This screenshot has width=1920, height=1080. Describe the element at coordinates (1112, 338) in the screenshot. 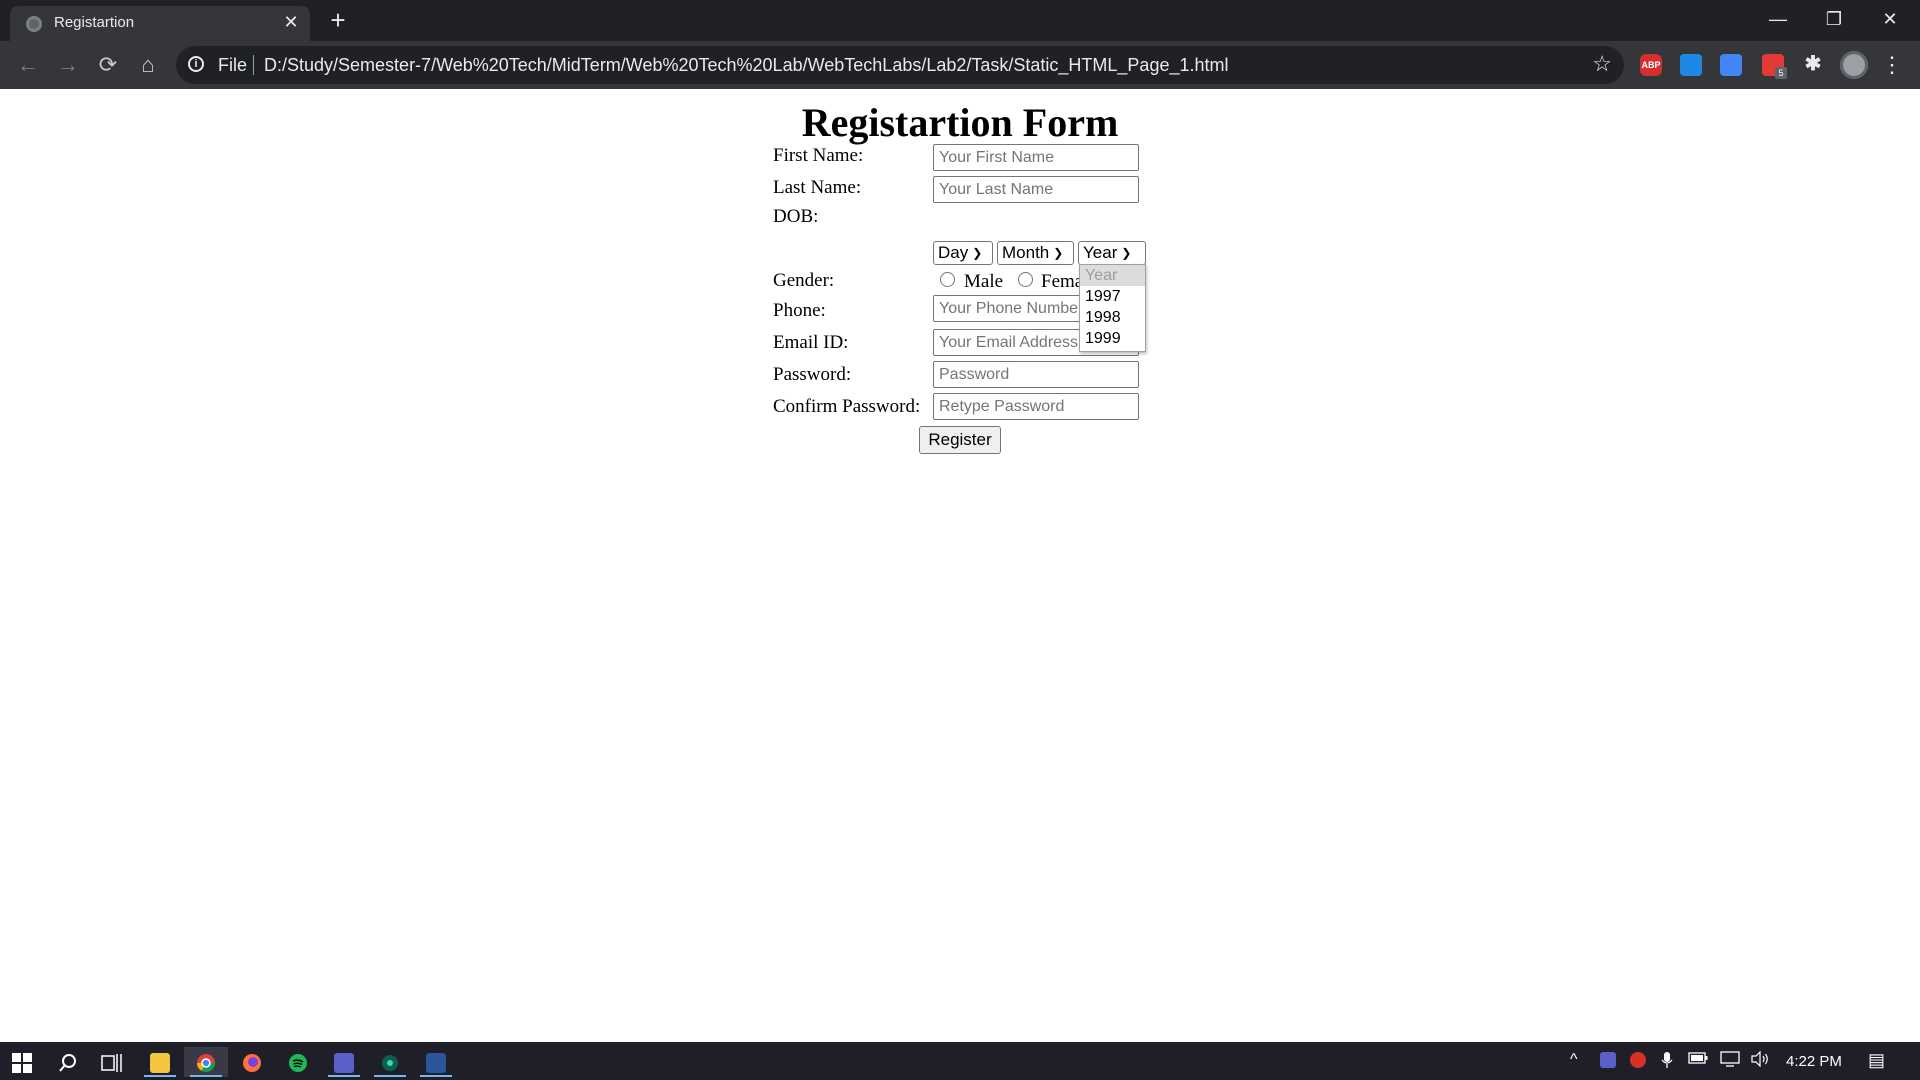

I see `year-option: 1999` at that location.